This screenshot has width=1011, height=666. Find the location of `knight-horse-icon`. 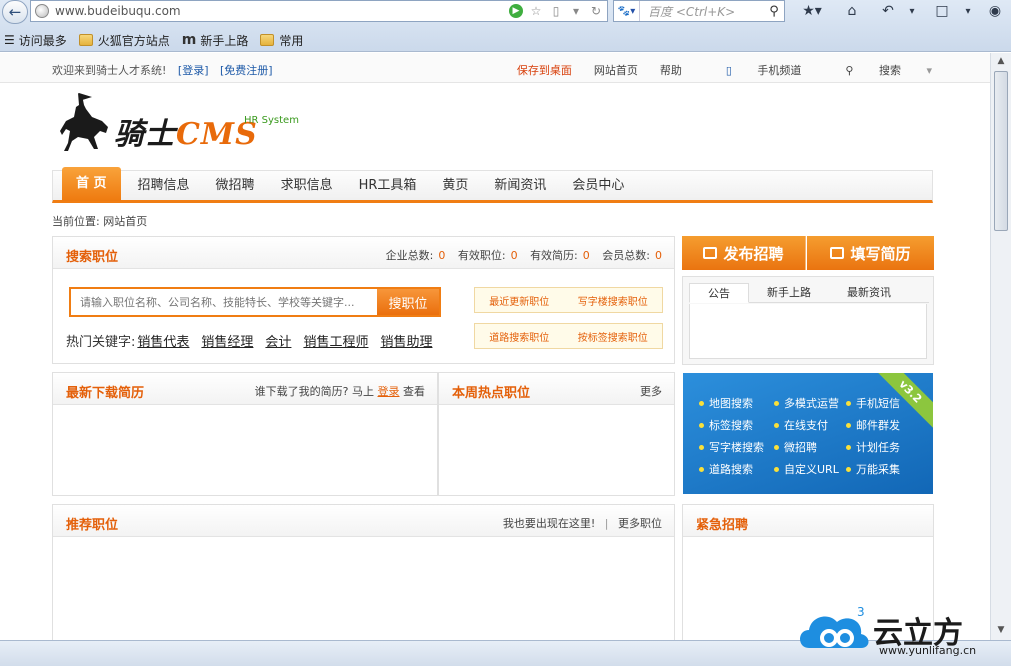

knight-horse-icon is located at coordinates (84, 122).